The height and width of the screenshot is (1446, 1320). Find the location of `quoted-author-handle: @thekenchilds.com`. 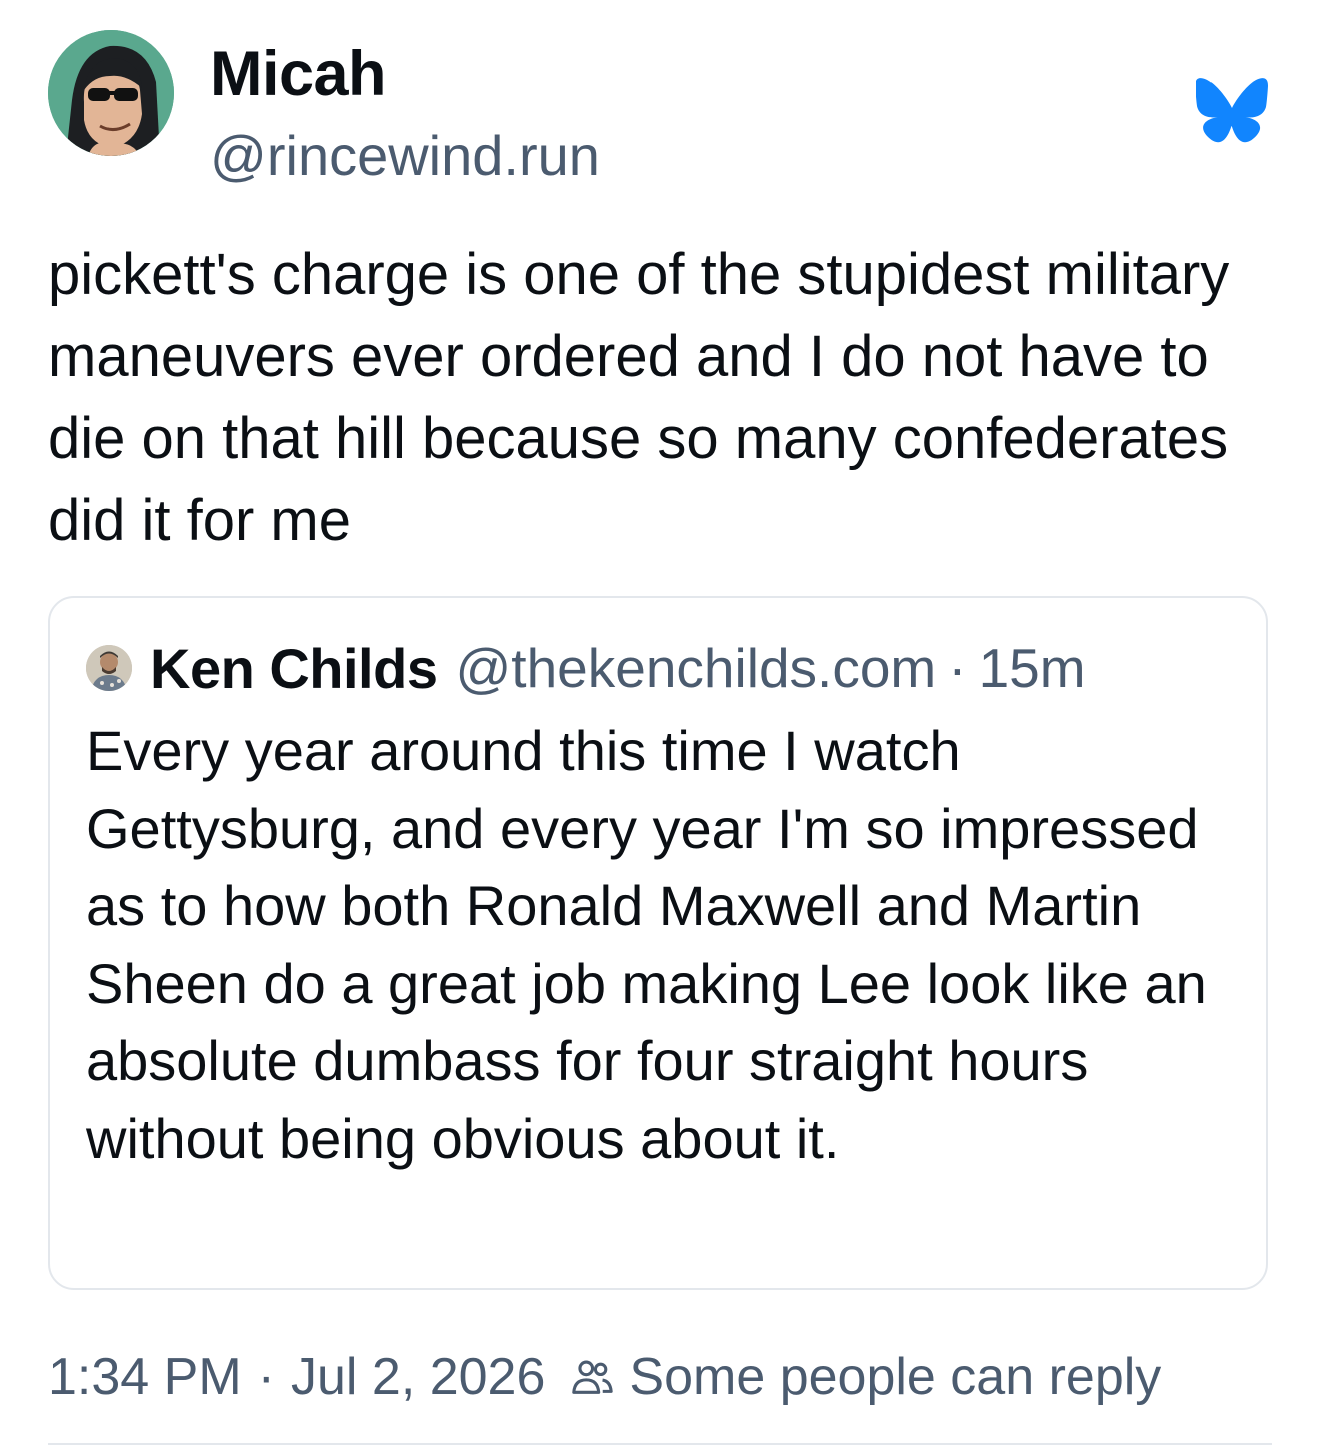

quoted-author-handle: @thekenchilds.com is located at coordinates (695, 668).